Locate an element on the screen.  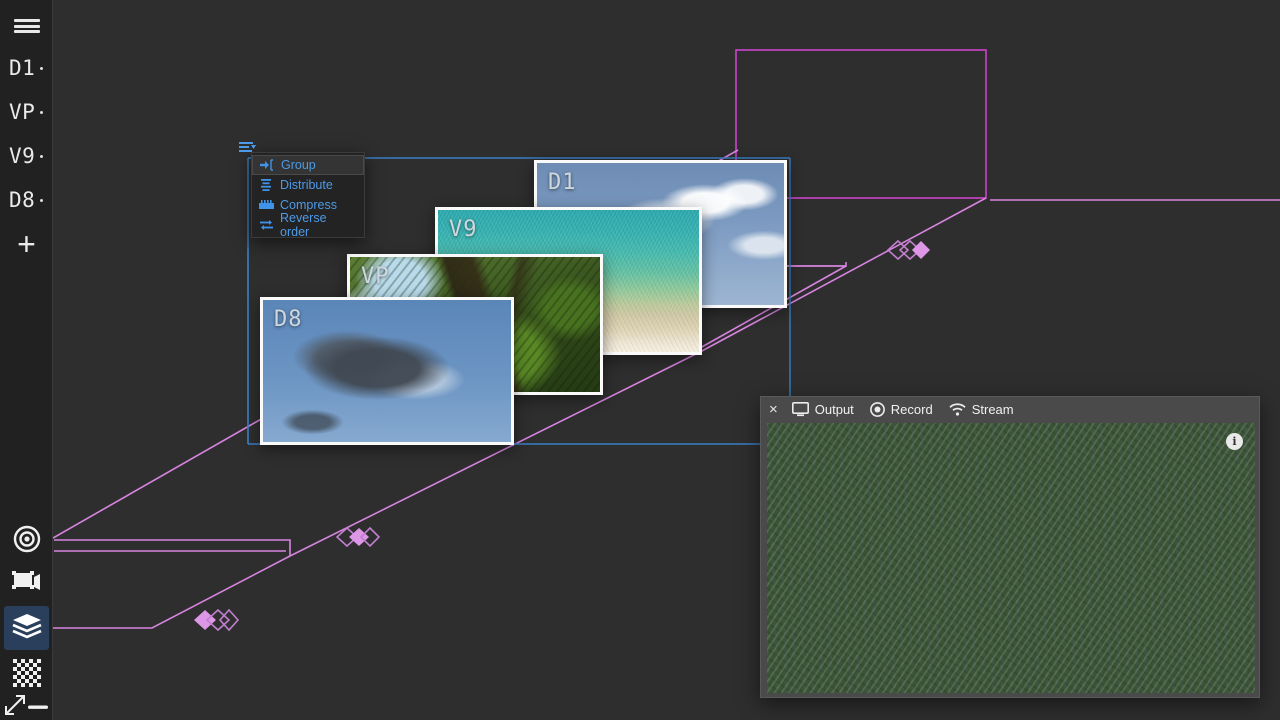
sidebar-tool-layers is located at coordinates (26, 628).